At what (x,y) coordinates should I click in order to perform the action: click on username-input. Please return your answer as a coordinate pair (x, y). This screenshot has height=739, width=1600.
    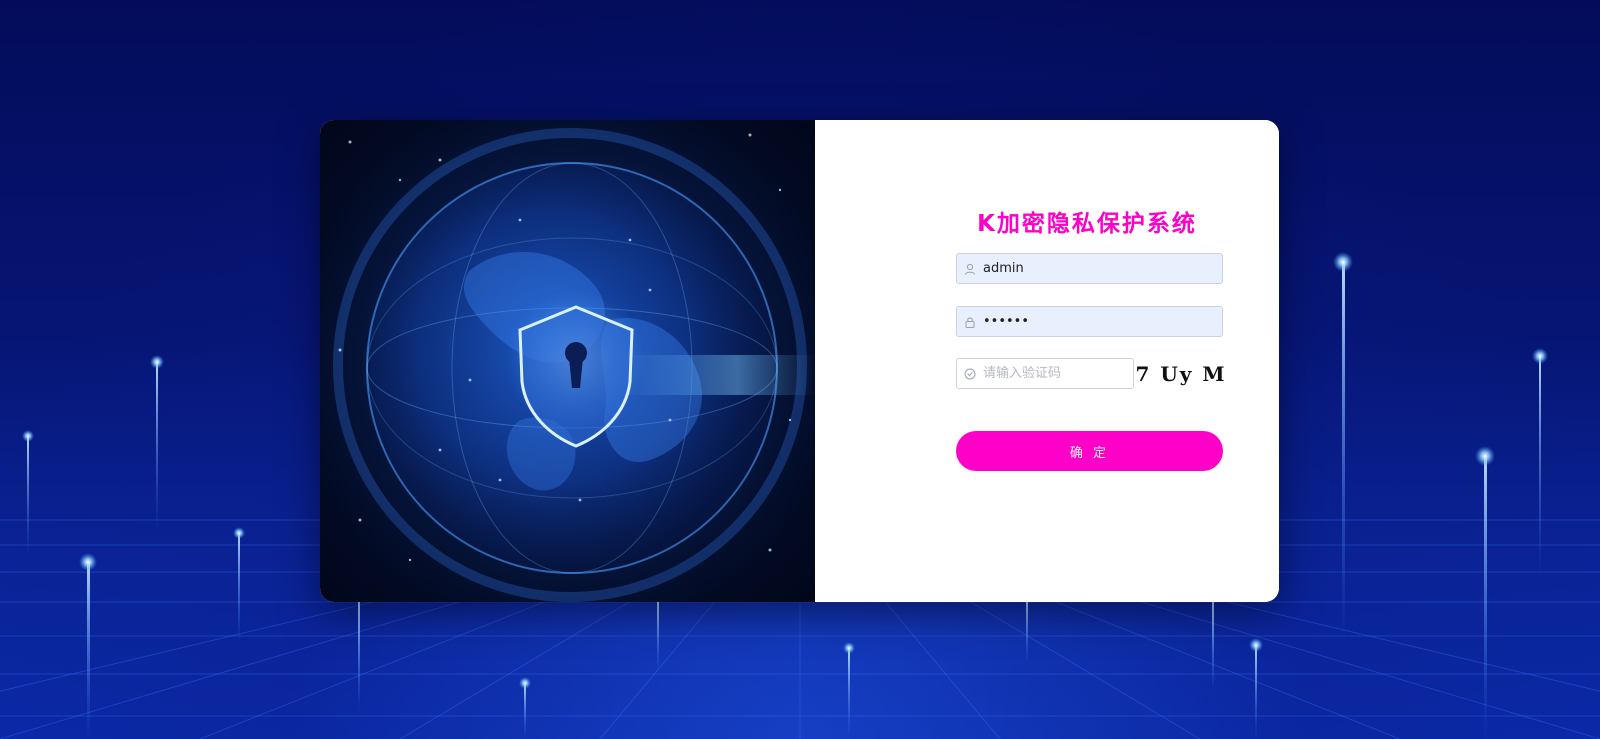
    Looking at the image, I should click on (1098, 268).